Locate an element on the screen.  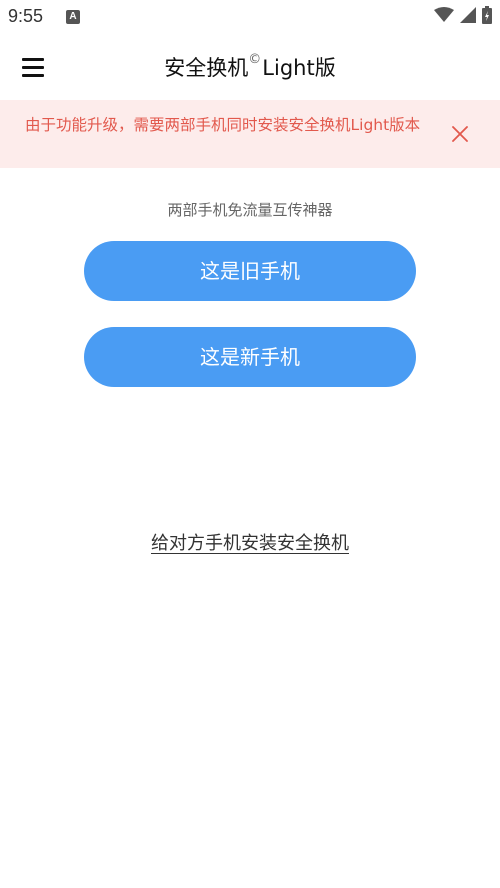
title-suffix: Light版 is located at coordinates (299, 68).